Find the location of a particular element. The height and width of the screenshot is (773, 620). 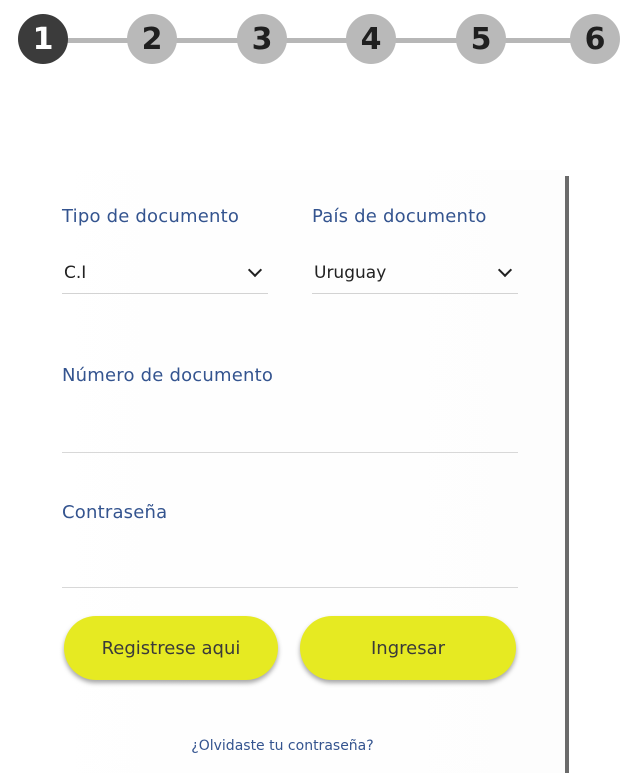

password-label: Contraseña is located at coordinates (115, 512).